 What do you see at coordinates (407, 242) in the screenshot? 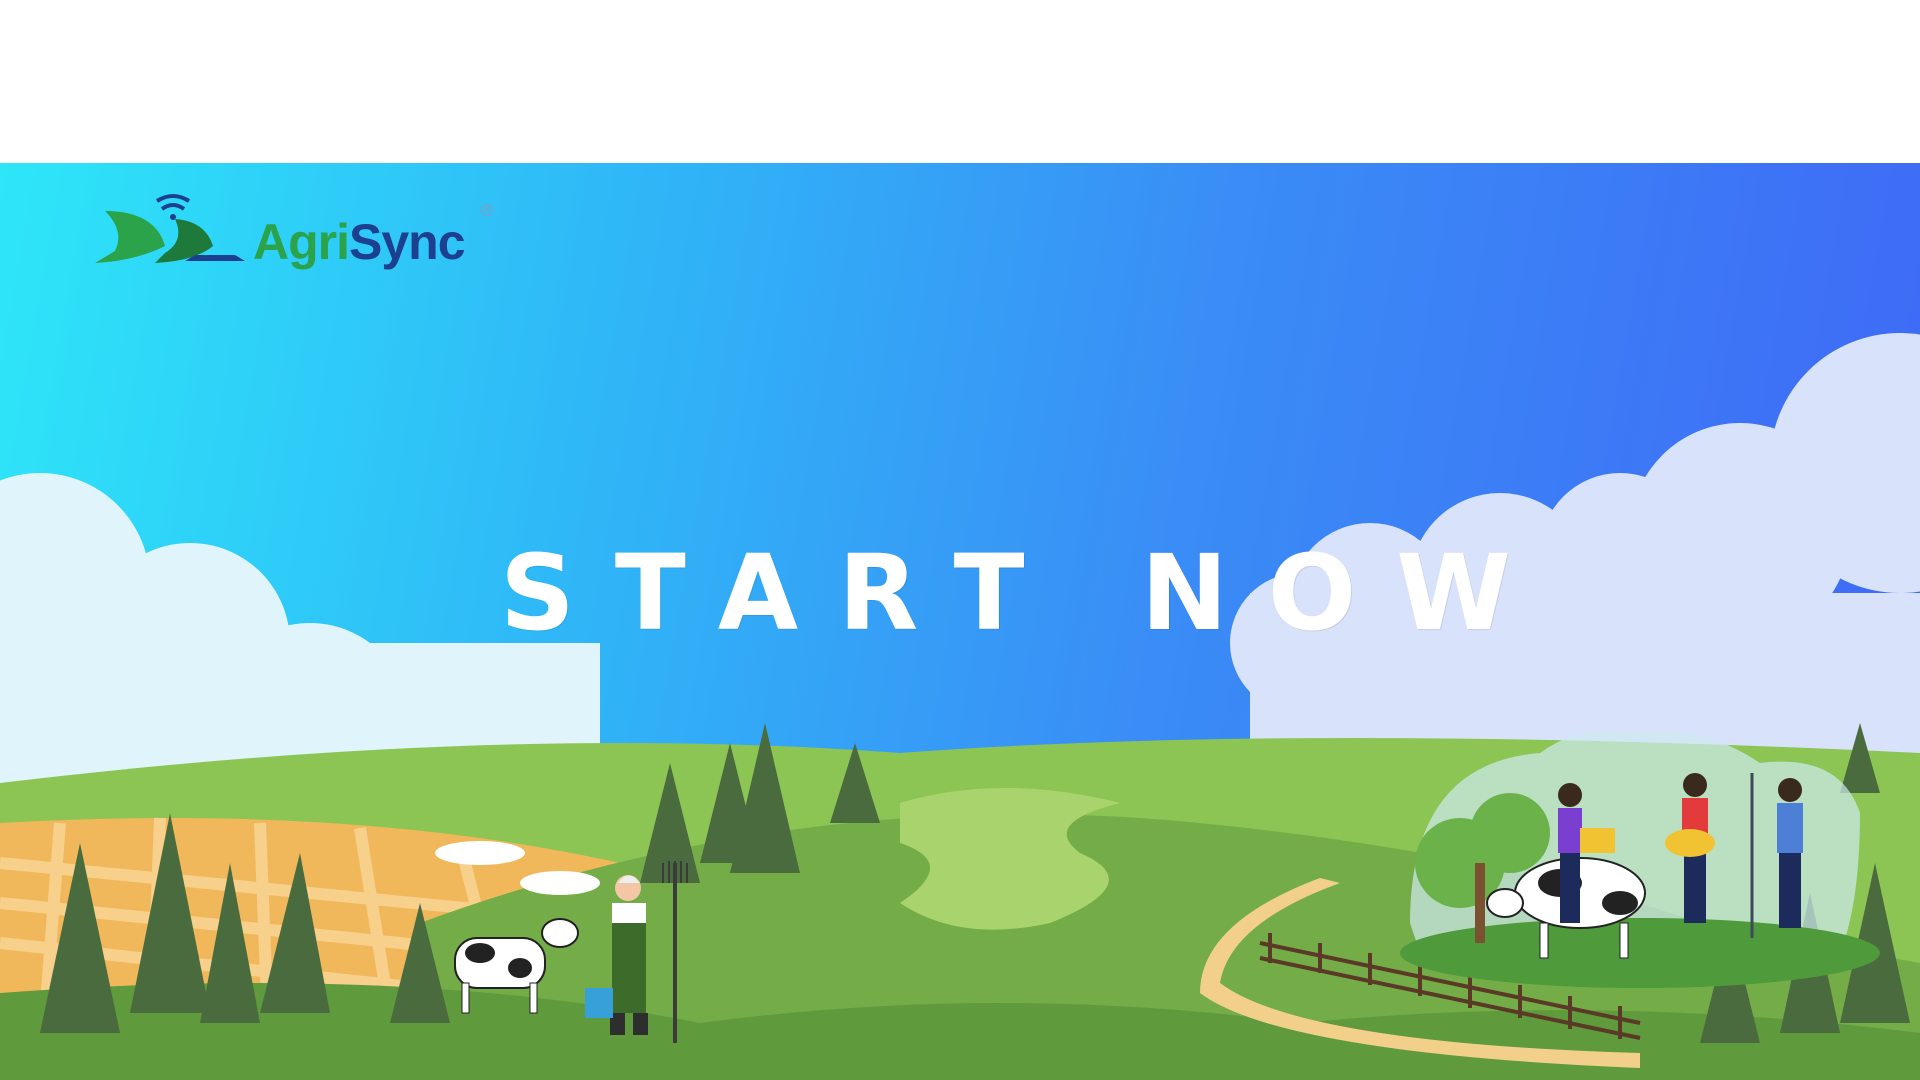
I see `brand-name-part2: Sync` at bounding box center [407, 242].